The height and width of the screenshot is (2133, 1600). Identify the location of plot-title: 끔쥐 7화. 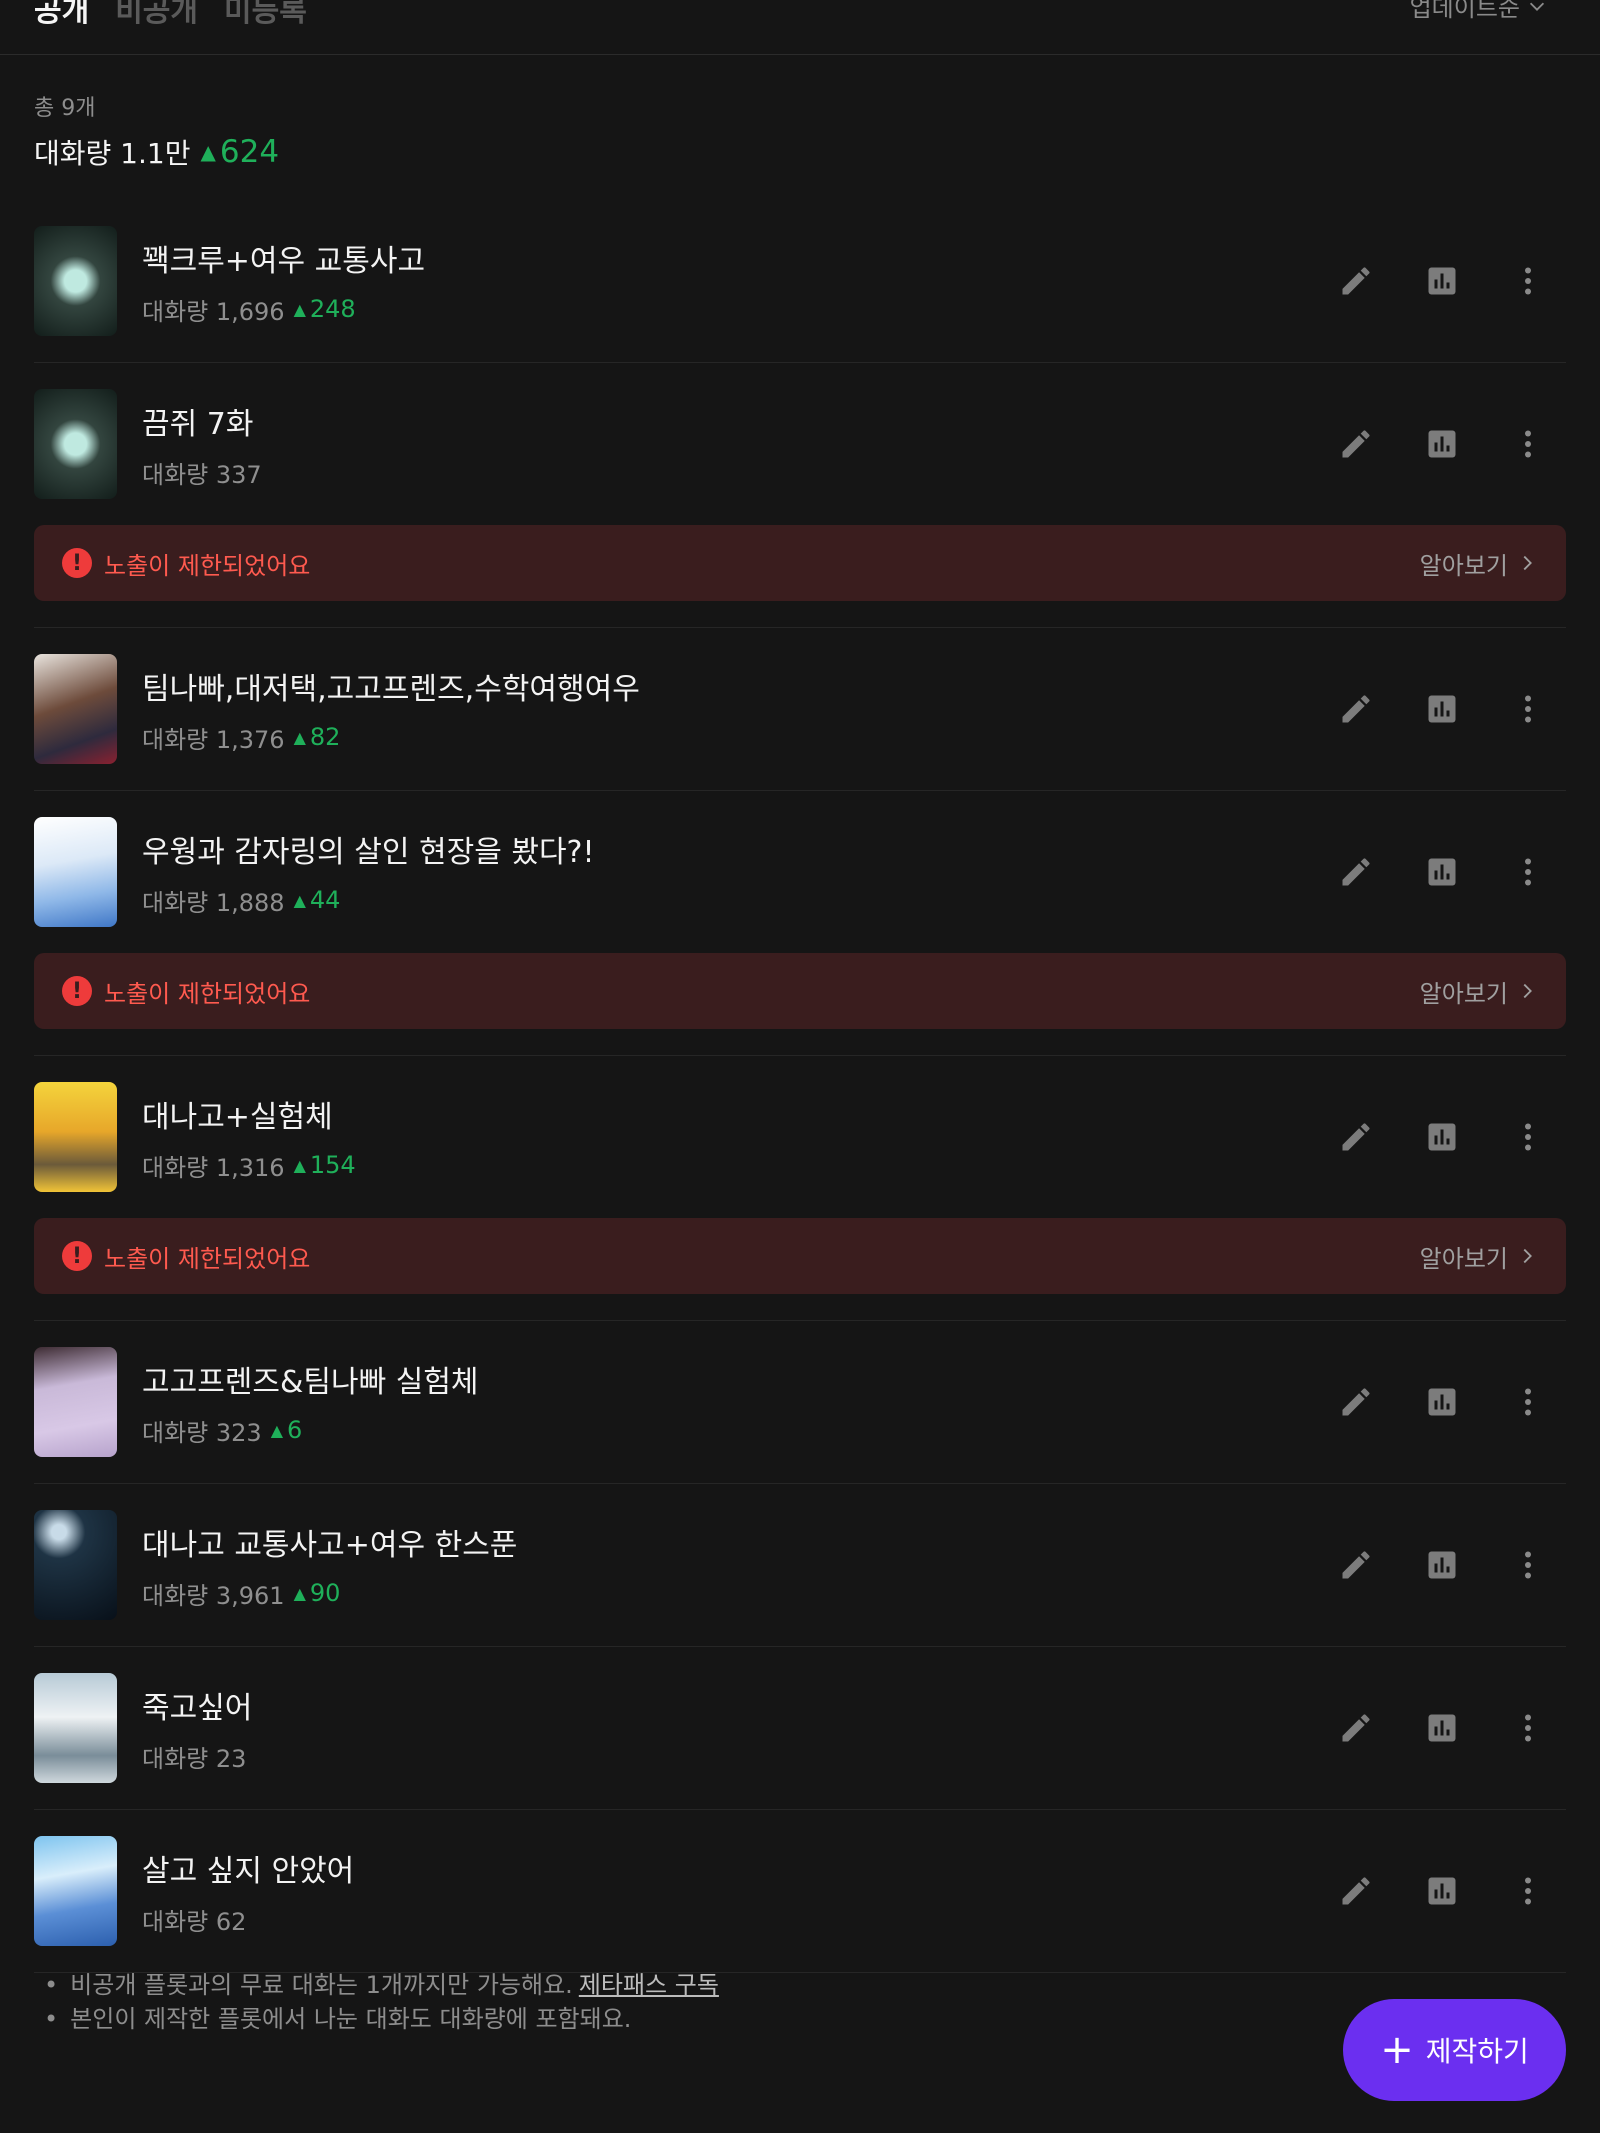
(202, 421).